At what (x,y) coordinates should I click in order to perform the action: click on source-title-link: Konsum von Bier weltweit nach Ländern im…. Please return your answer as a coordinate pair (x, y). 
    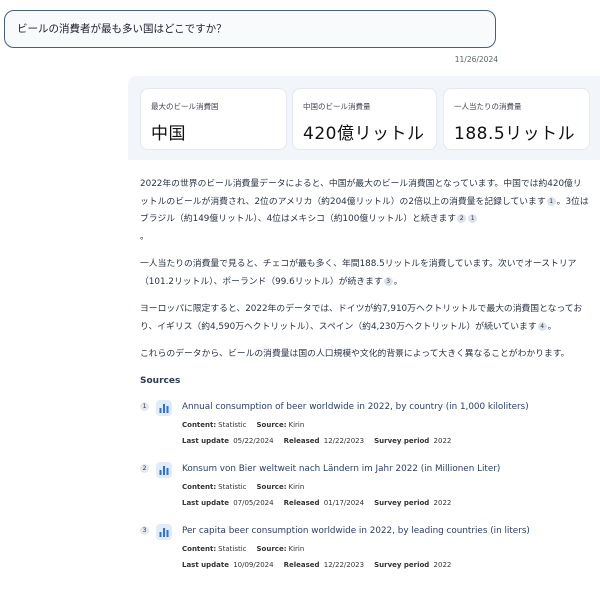
    Looking at the image, I should click on (341, 469).